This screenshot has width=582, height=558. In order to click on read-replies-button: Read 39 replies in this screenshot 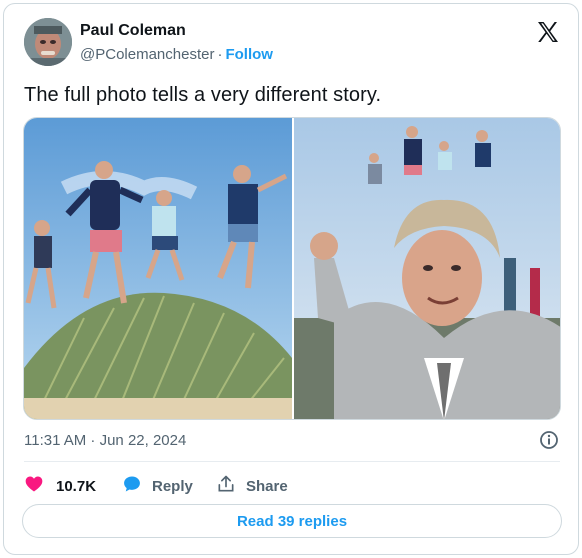, I will do `click(292, 521)`.